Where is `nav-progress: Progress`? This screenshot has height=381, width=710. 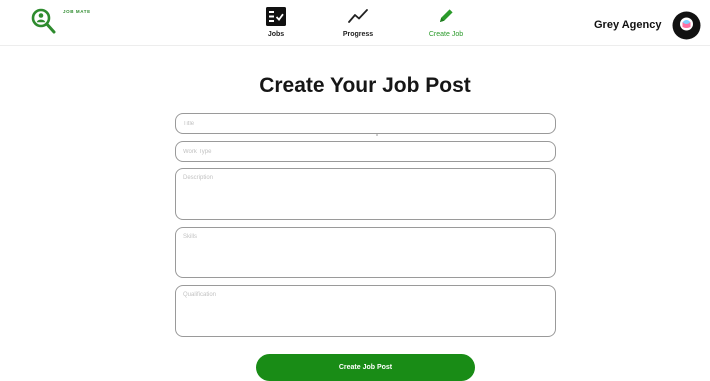
nav-progress: Progress is located at coordinates (358, 22).